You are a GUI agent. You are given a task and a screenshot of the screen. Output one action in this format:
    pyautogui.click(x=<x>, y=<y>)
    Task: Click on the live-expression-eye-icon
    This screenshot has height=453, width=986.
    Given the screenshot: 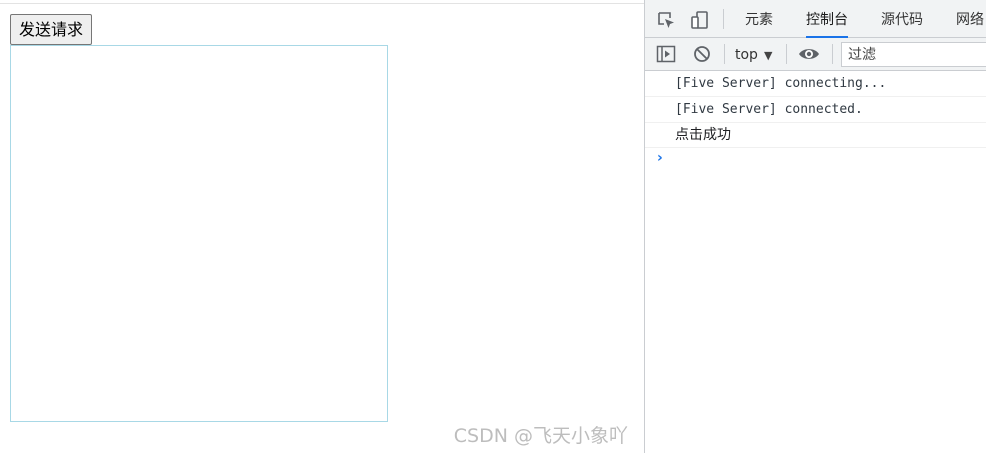 What is the action you would take?
    pyautogui.click(x=809, y=54)
    